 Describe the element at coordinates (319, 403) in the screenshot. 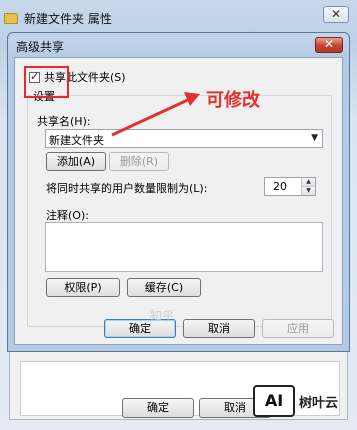

I see `badge-text: 树叶云` at that location.